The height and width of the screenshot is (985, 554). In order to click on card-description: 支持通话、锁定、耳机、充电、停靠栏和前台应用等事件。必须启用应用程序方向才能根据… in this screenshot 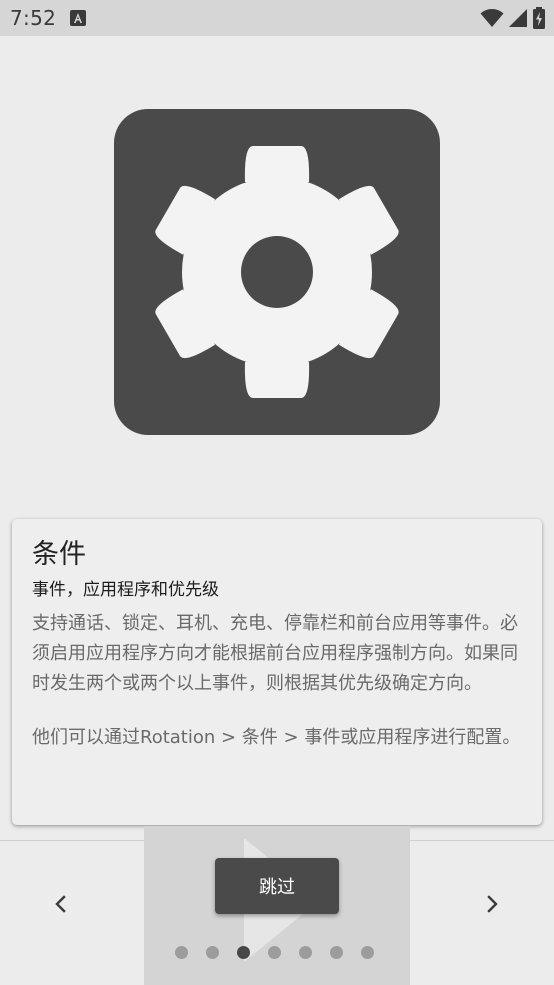, I will do `click(275, 653)`.